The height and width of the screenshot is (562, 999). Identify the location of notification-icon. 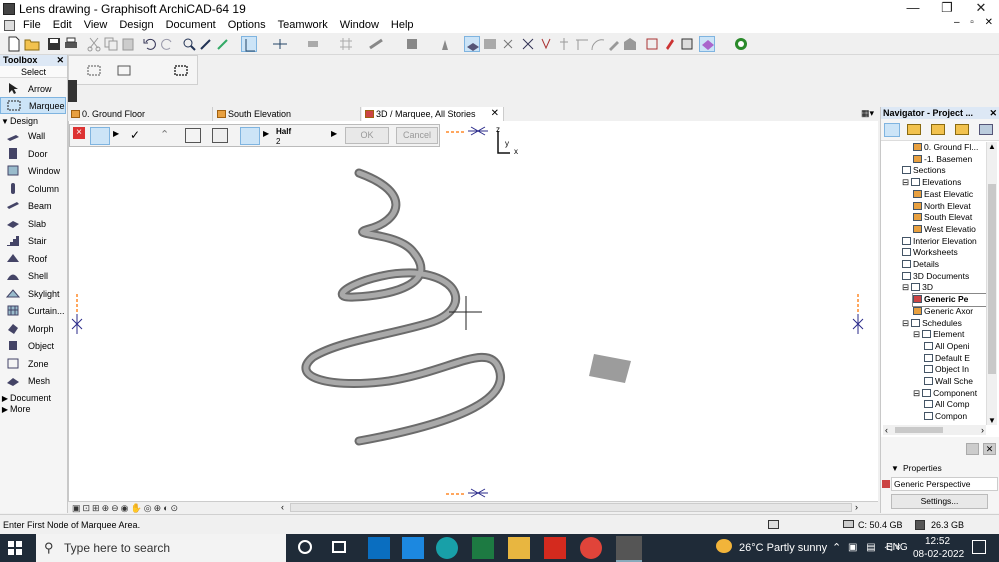
(979, 547).